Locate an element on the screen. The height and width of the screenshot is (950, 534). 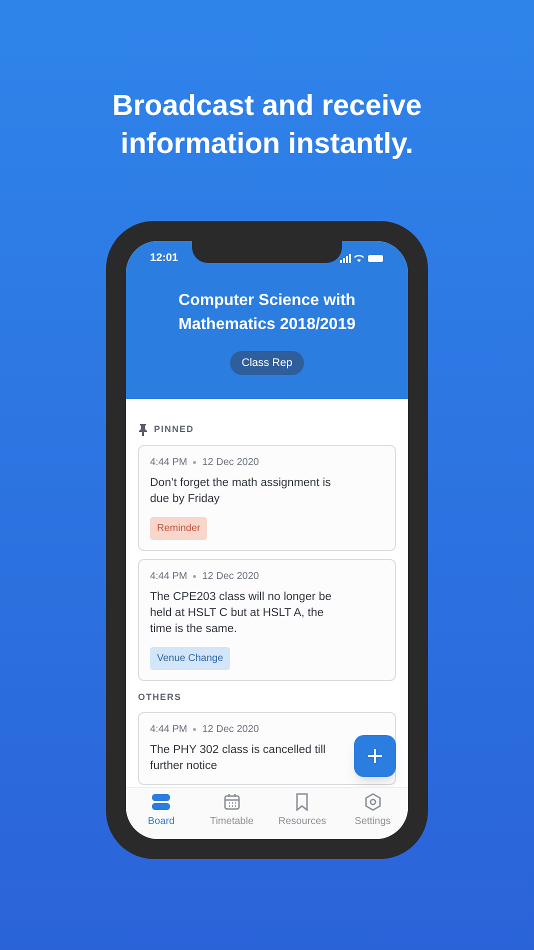
nav-tab: Timetable is located at coordinates (231, 811).